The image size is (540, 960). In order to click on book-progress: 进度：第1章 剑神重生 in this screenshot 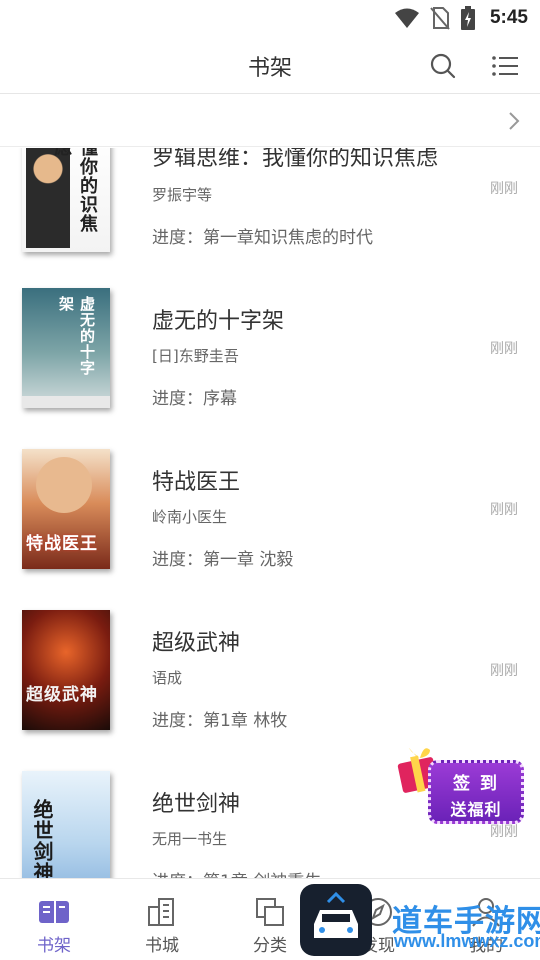, I will do `click(236, 872)`.